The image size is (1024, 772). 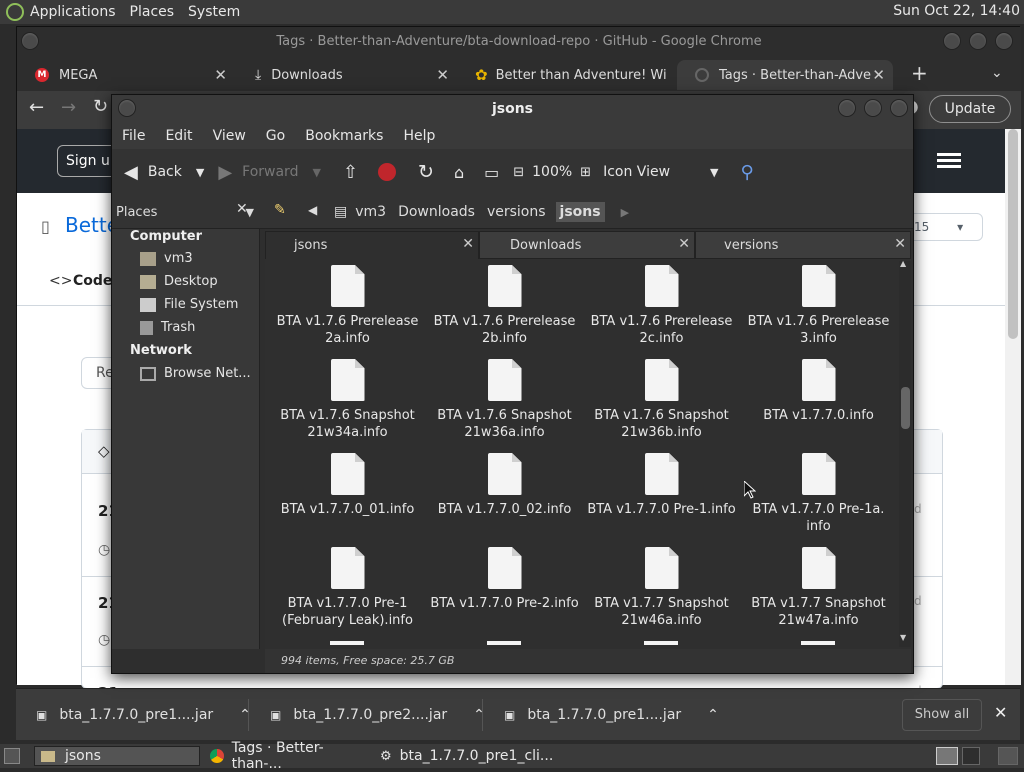 I want to click on sidebar-item-trash: Trash, so click(x=167, y=327).